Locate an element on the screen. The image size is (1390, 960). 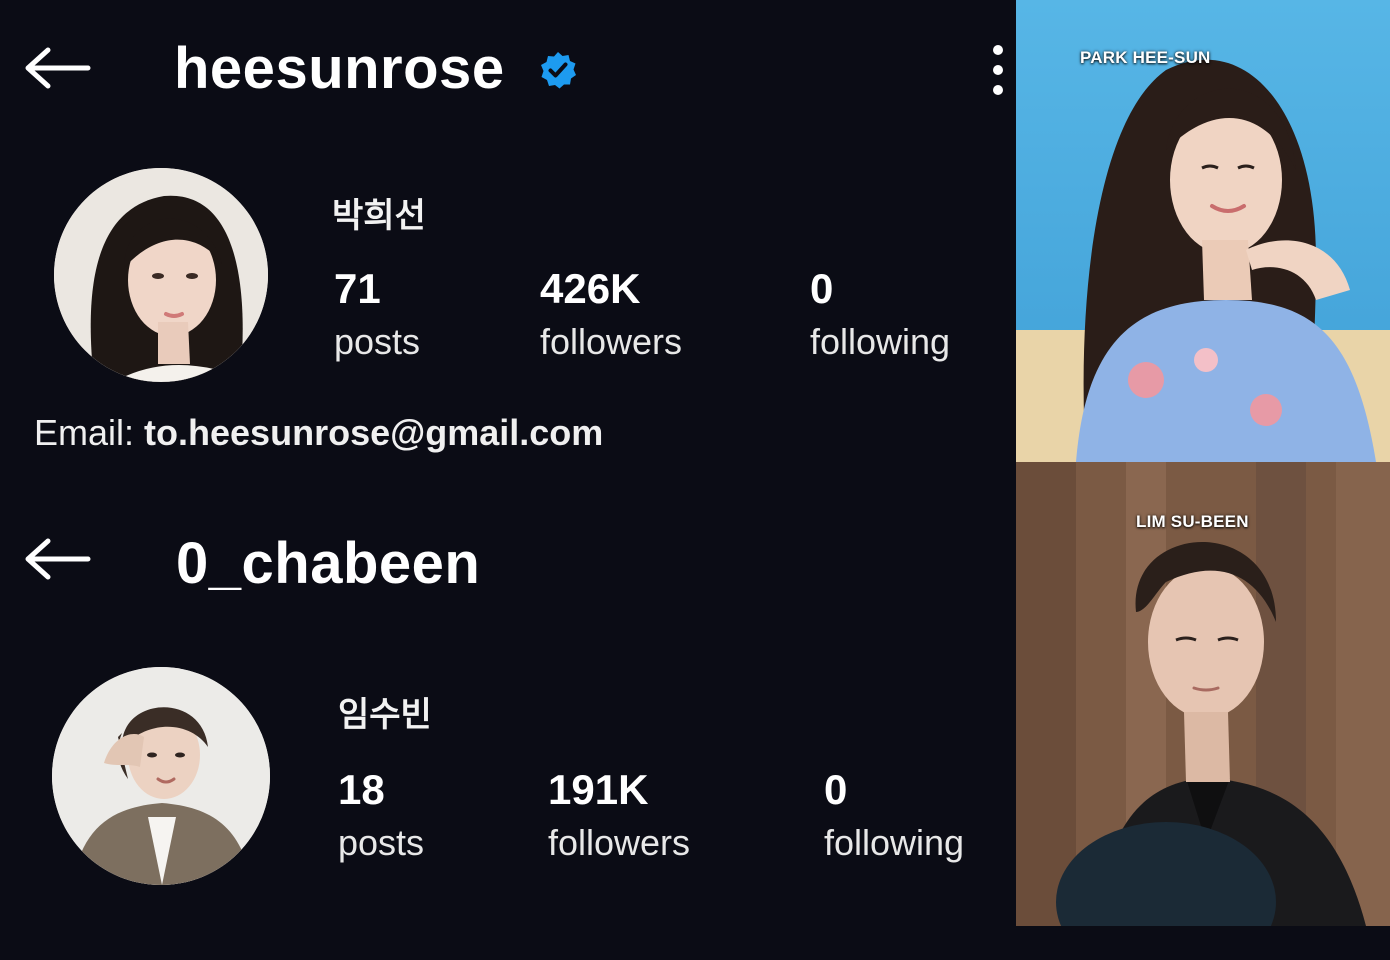
posts-count: 71 is located at coordinates (357, 288).